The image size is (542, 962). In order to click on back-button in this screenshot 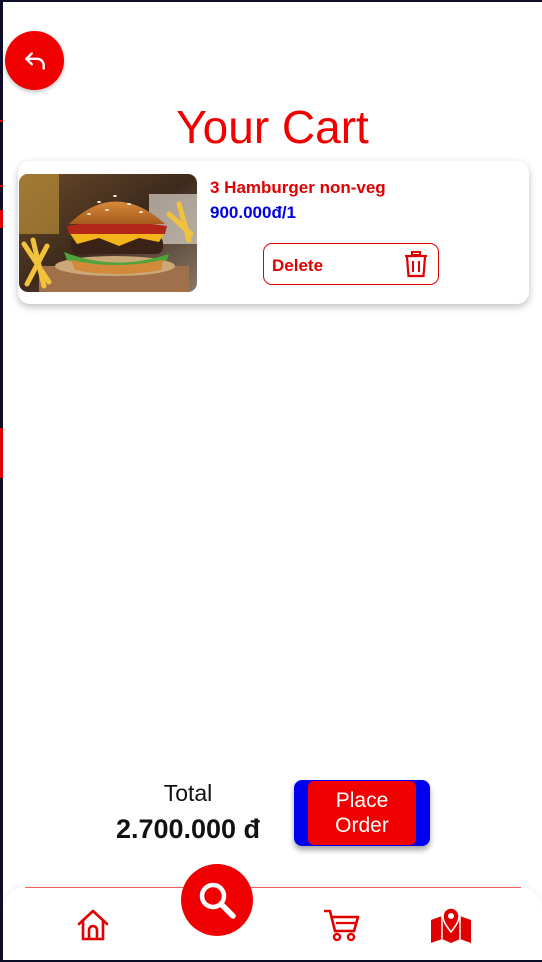, I will do `click(34, 60)`.